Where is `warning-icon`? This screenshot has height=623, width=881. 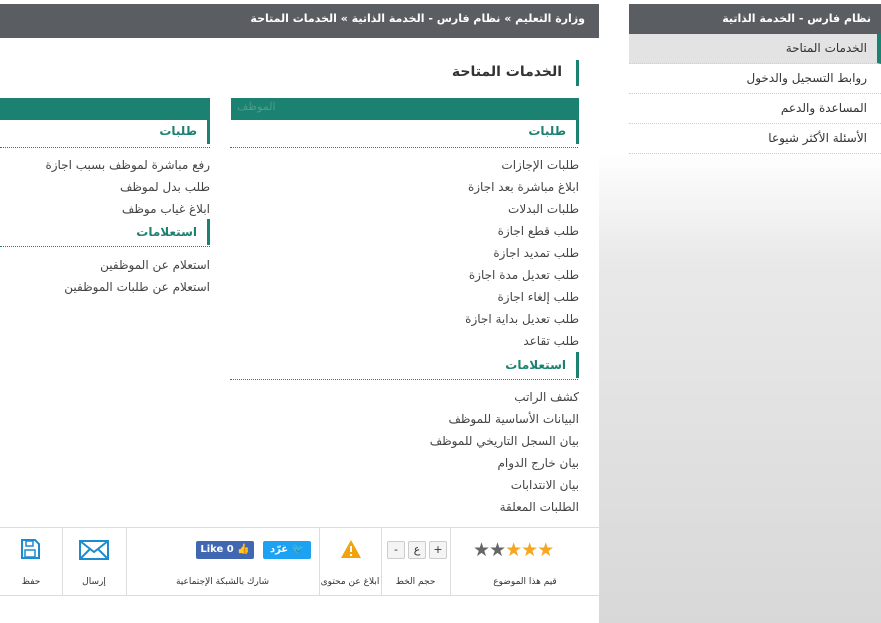
warning-icon is located at coordinates (351, 549).